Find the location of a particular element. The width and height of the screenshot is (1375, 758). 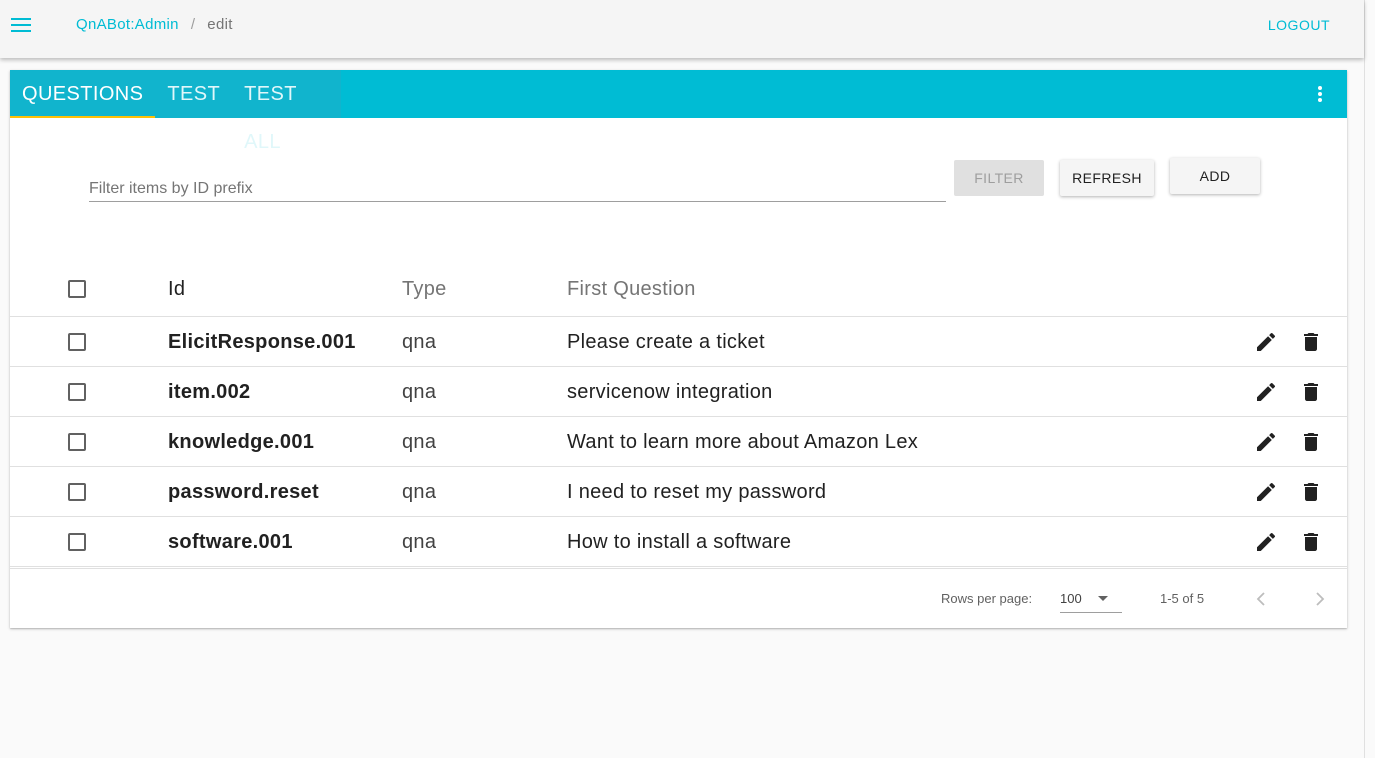

table-row: software.001 qna How to install a software is located at coordinates (678, 542).